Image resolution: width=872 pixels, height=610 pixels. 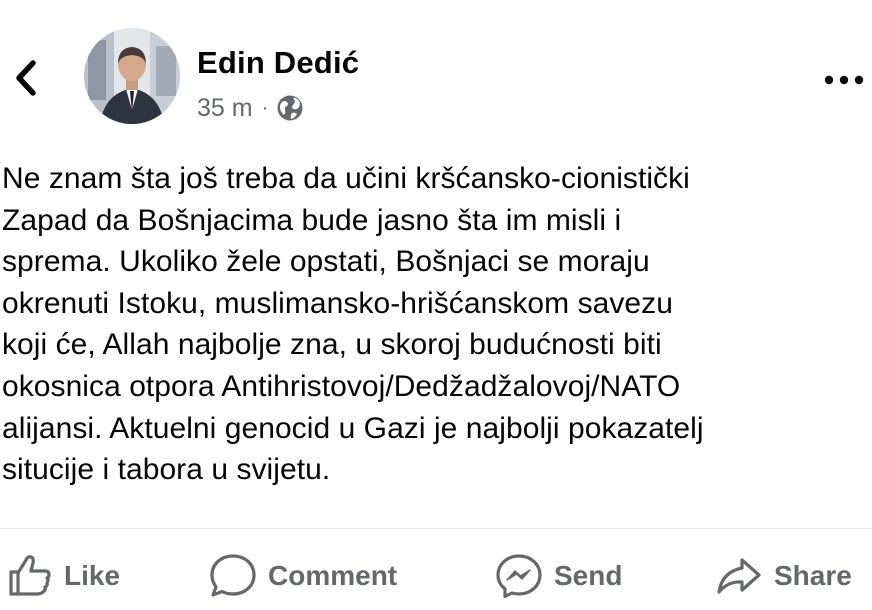 I want to click on more-horizontal-icon, so click(x=844, y=80).